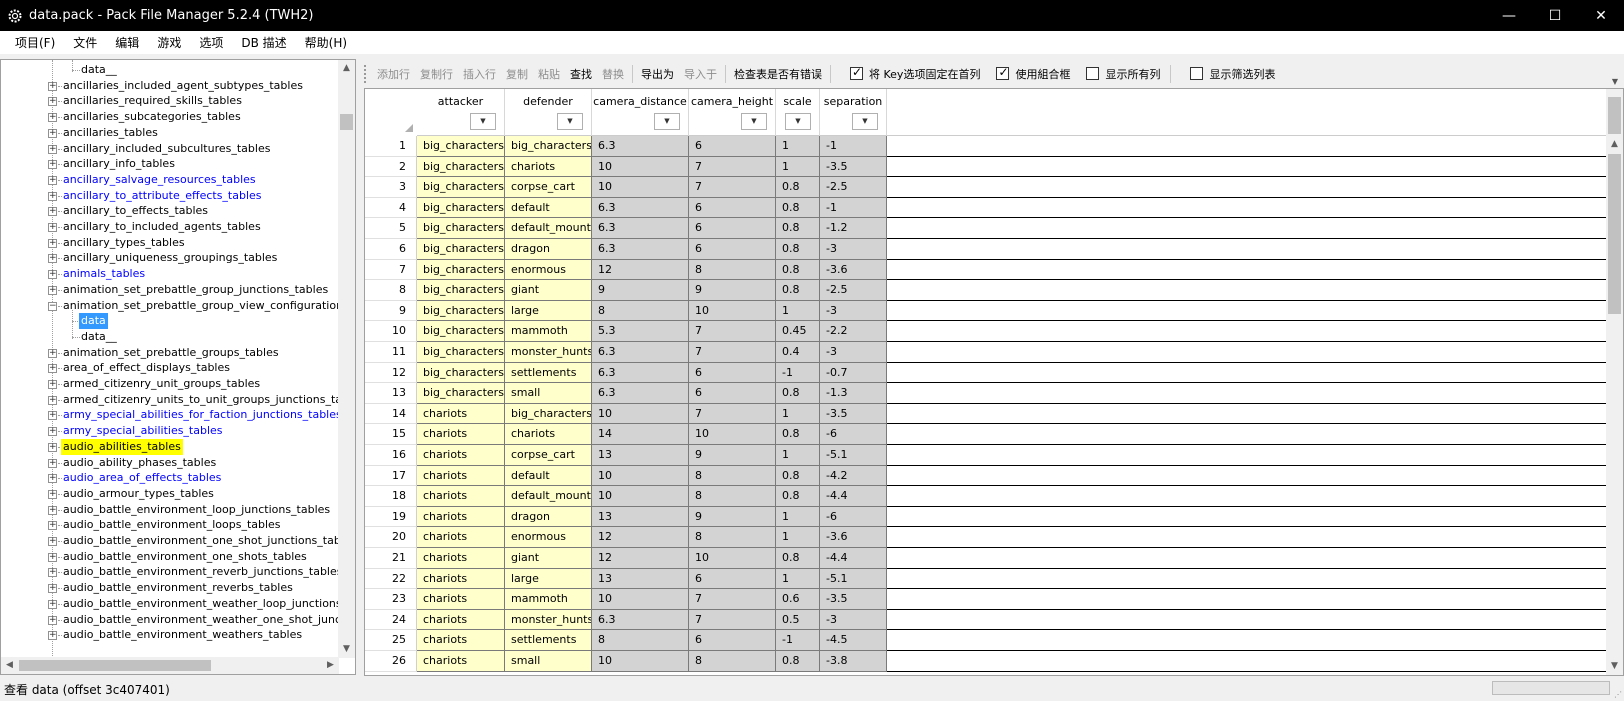  What do you see at coordinates (548, 661) in the screenshot?
I see `cell-defender: small` at bounding box center [548, 661].